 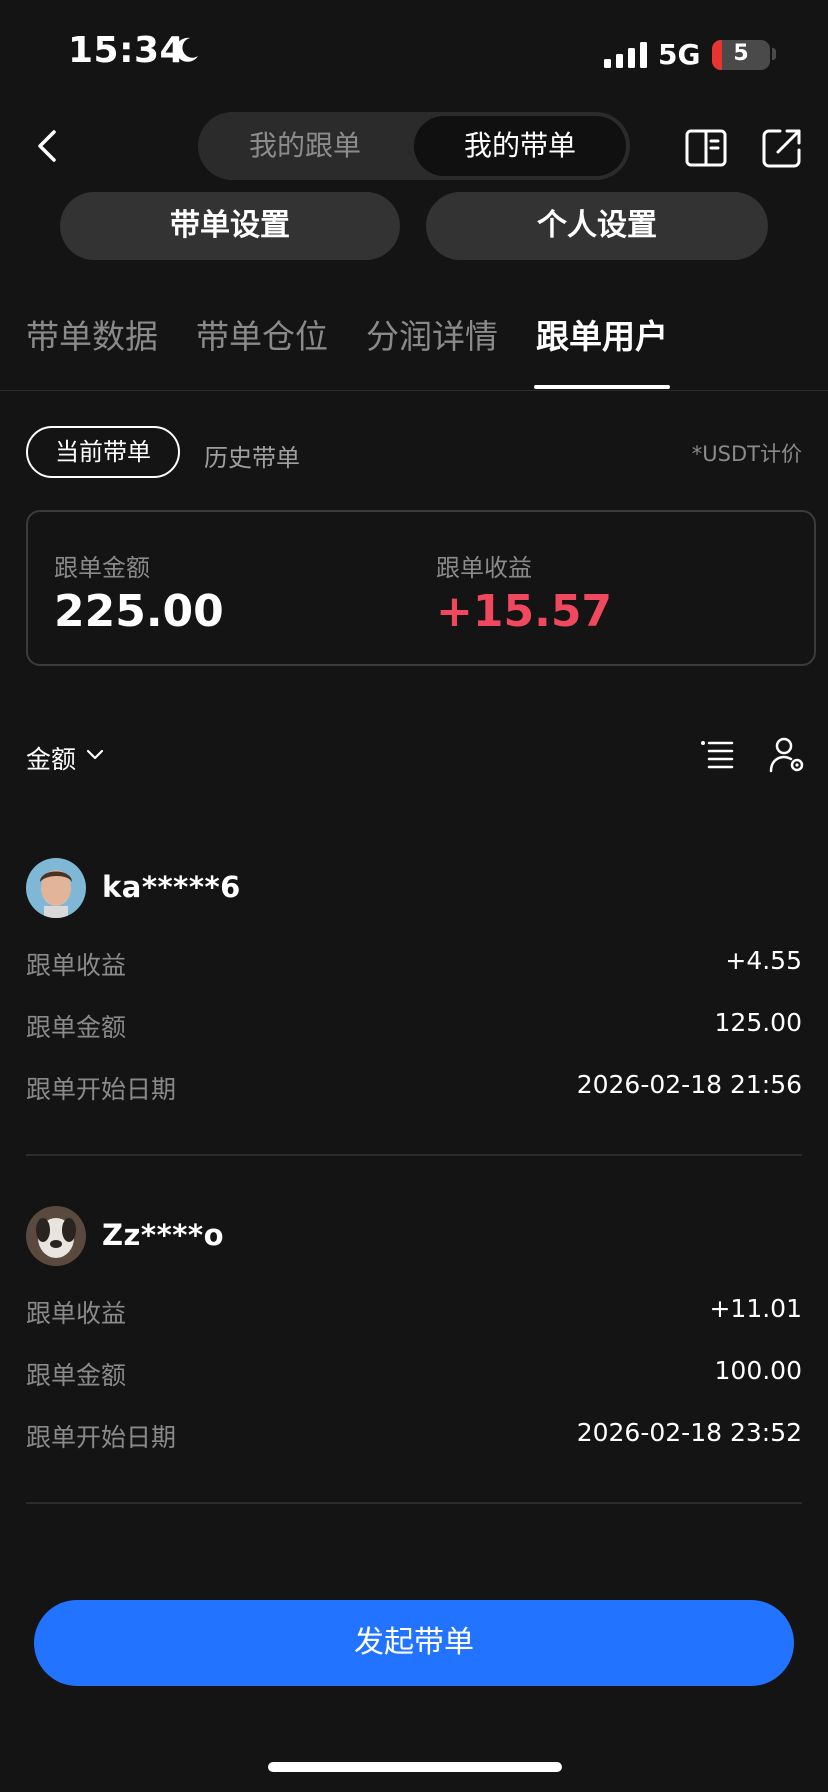 What do you see at coordinates (262, 334) in the screenshot?
I see `tab-lead-positions: 带单仓位` at bounding box center [262, 334].